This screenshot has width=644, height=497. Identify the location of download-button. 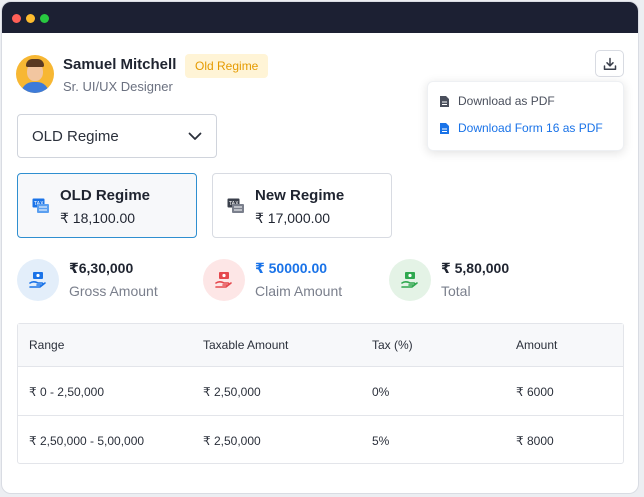
(609, 63).